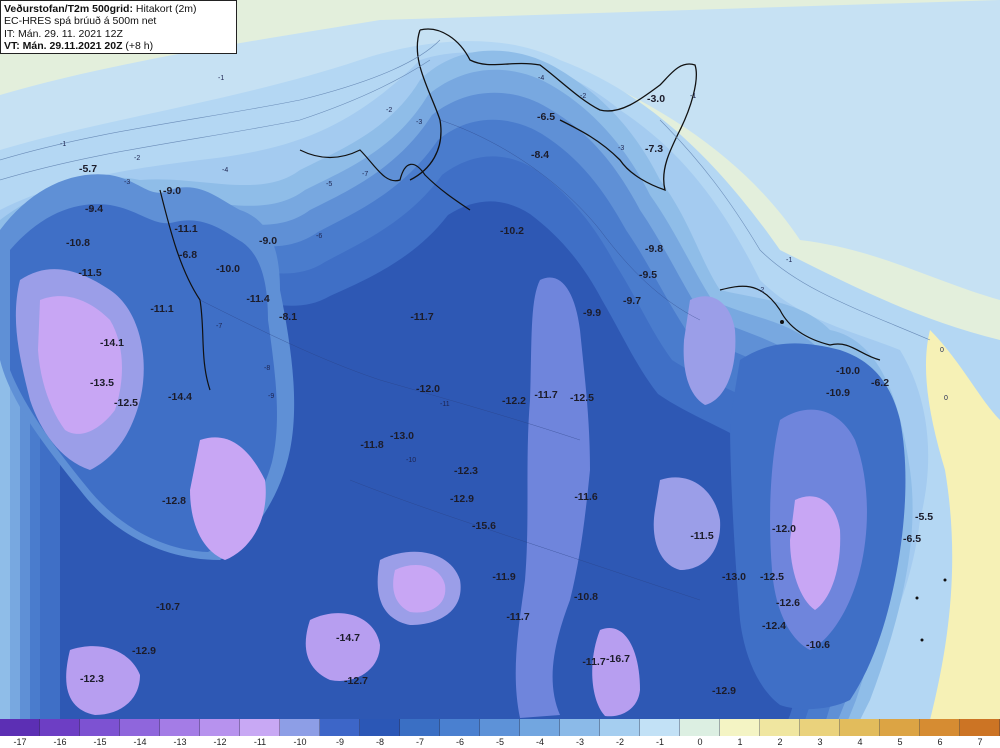 Image resolution: width=1000 pixels, height=748 pixels. I want to click on temperature-value-label: -10.9, so click(838, 393).